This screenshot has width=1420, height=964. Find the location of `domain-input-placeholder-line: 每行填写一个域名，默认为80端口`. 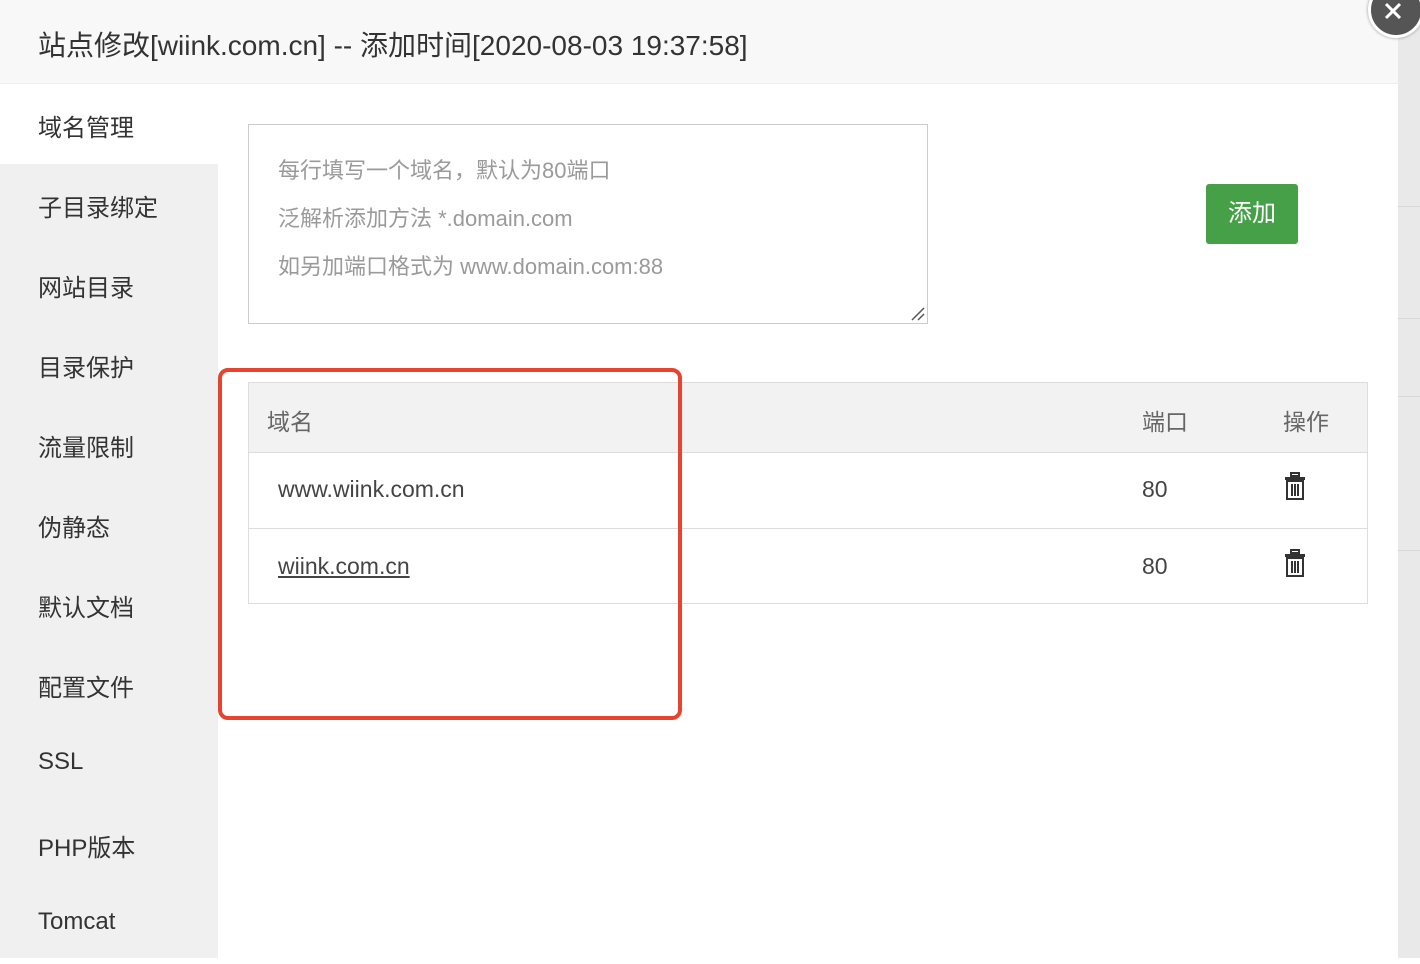

domain-input-placeholder-line: 每行填写一个域名，默认为80端口 is located at coordinates (444, 170).